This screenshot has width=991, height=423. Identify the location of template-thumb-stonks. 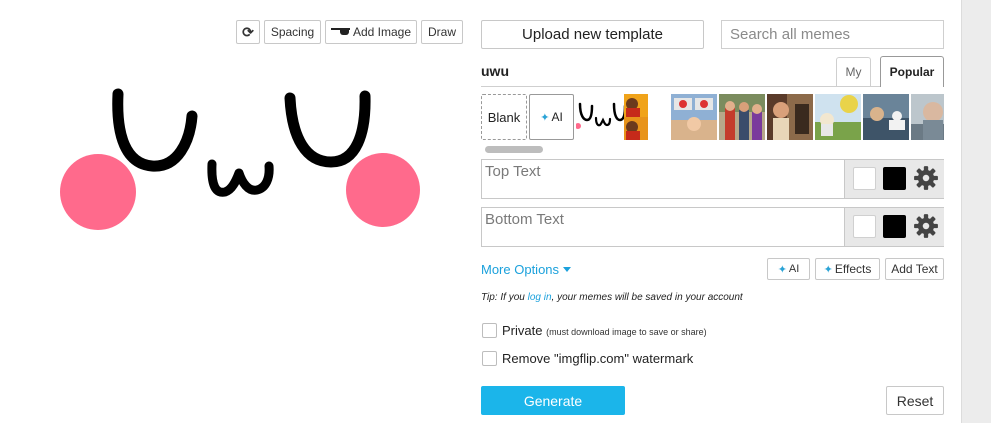
(838, 117).